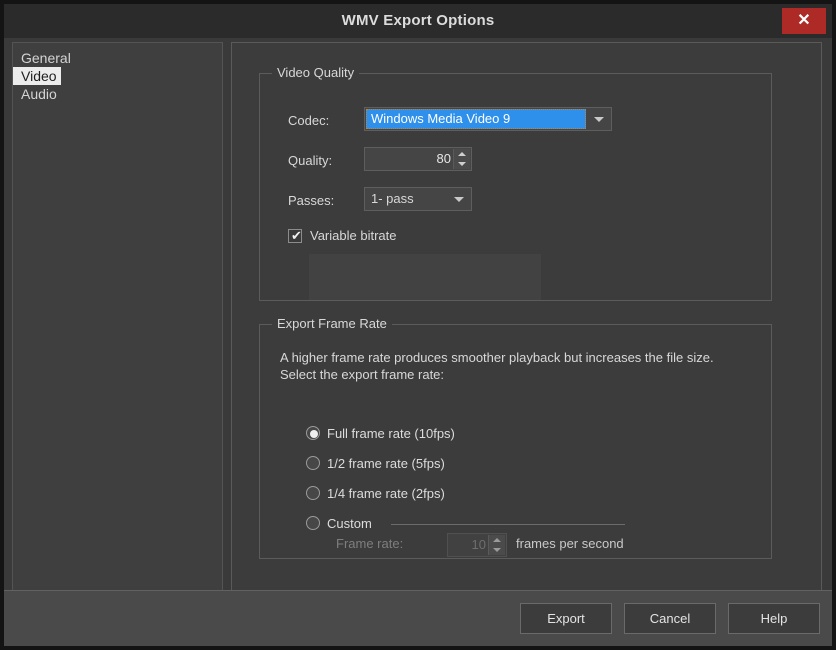  What do you see at coordinates (570, 543) in the screenshot?
I see `frames-per-second-label: frames per second` at bounding box center [570, 543].